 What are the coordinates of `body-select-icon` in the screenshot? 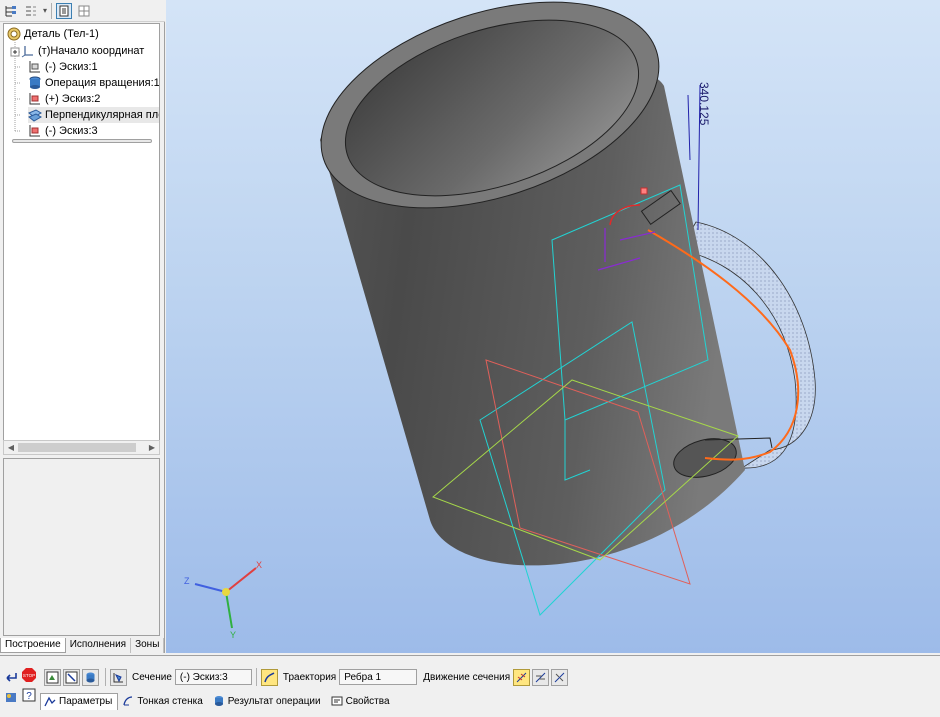 It's located at (90, 677).